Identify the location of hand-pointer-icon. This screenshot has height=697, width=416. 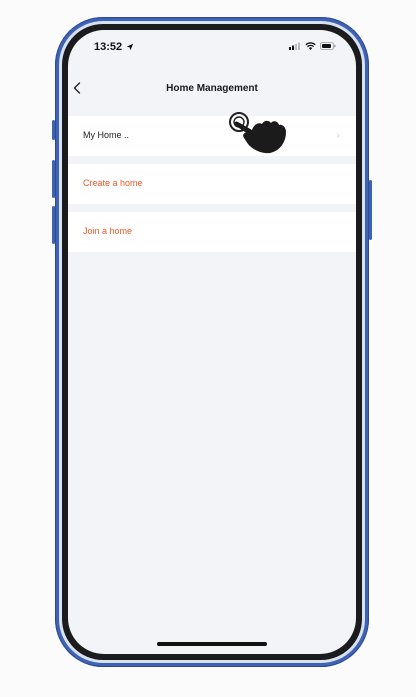
(257, 133).